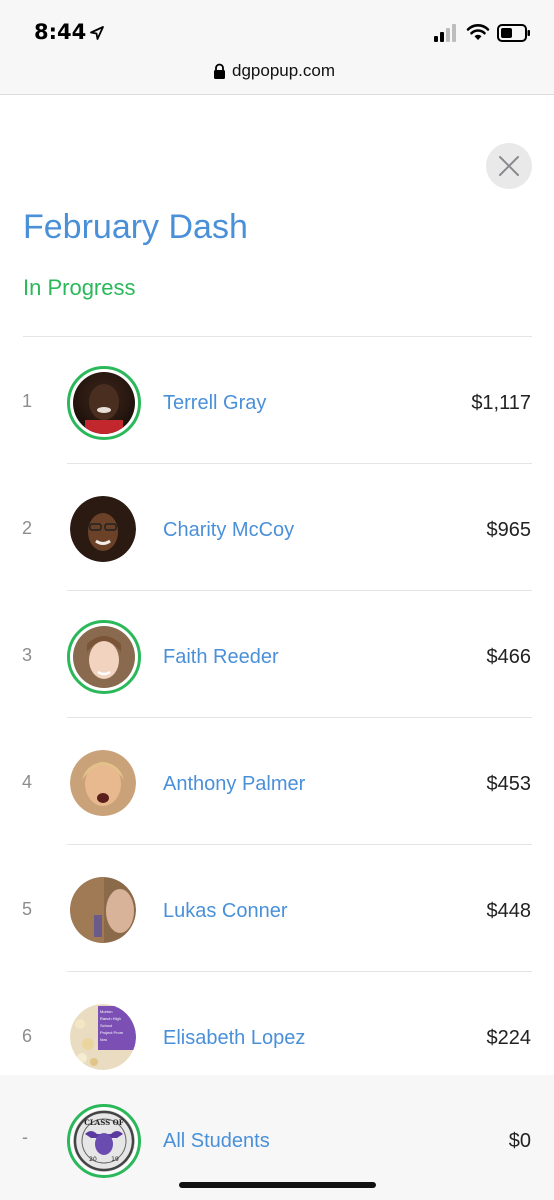 The image size is (554, 1200). Describe the element at coordinates (509, 657) in the screenshot. I see `amount-raised: $466` at that location.